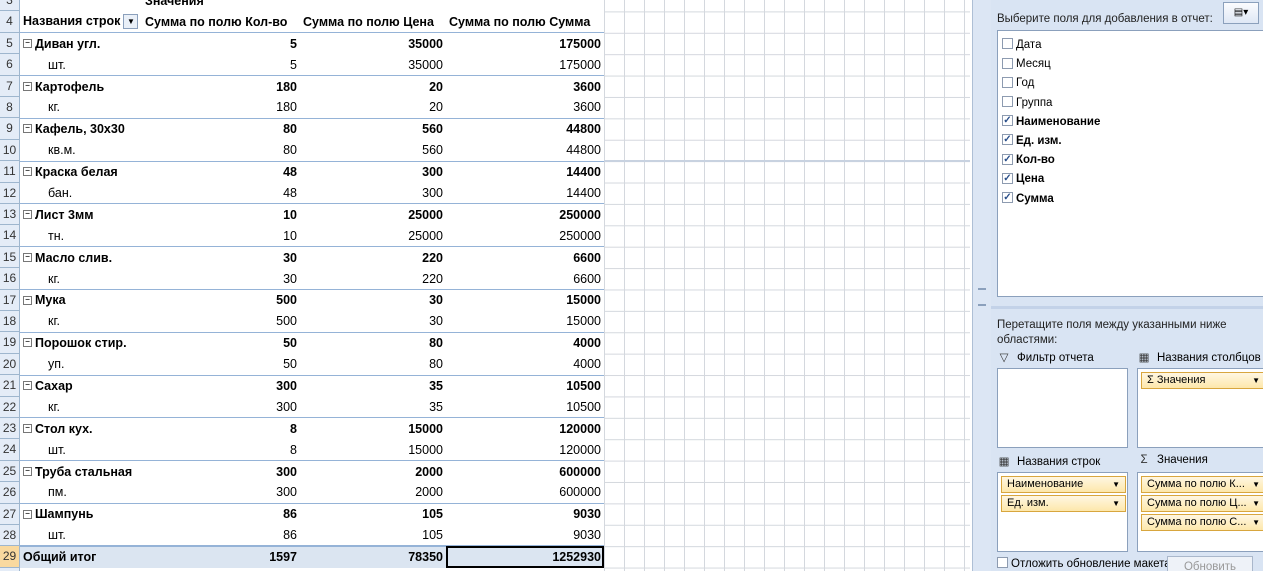 Image resolution: width=1263 pixels, height=571 pixels. What do you see at coordinates (1051, 122) in the screenshot?
I see `field-item: ✓ Наименование` at bounding box center [1051, 122].